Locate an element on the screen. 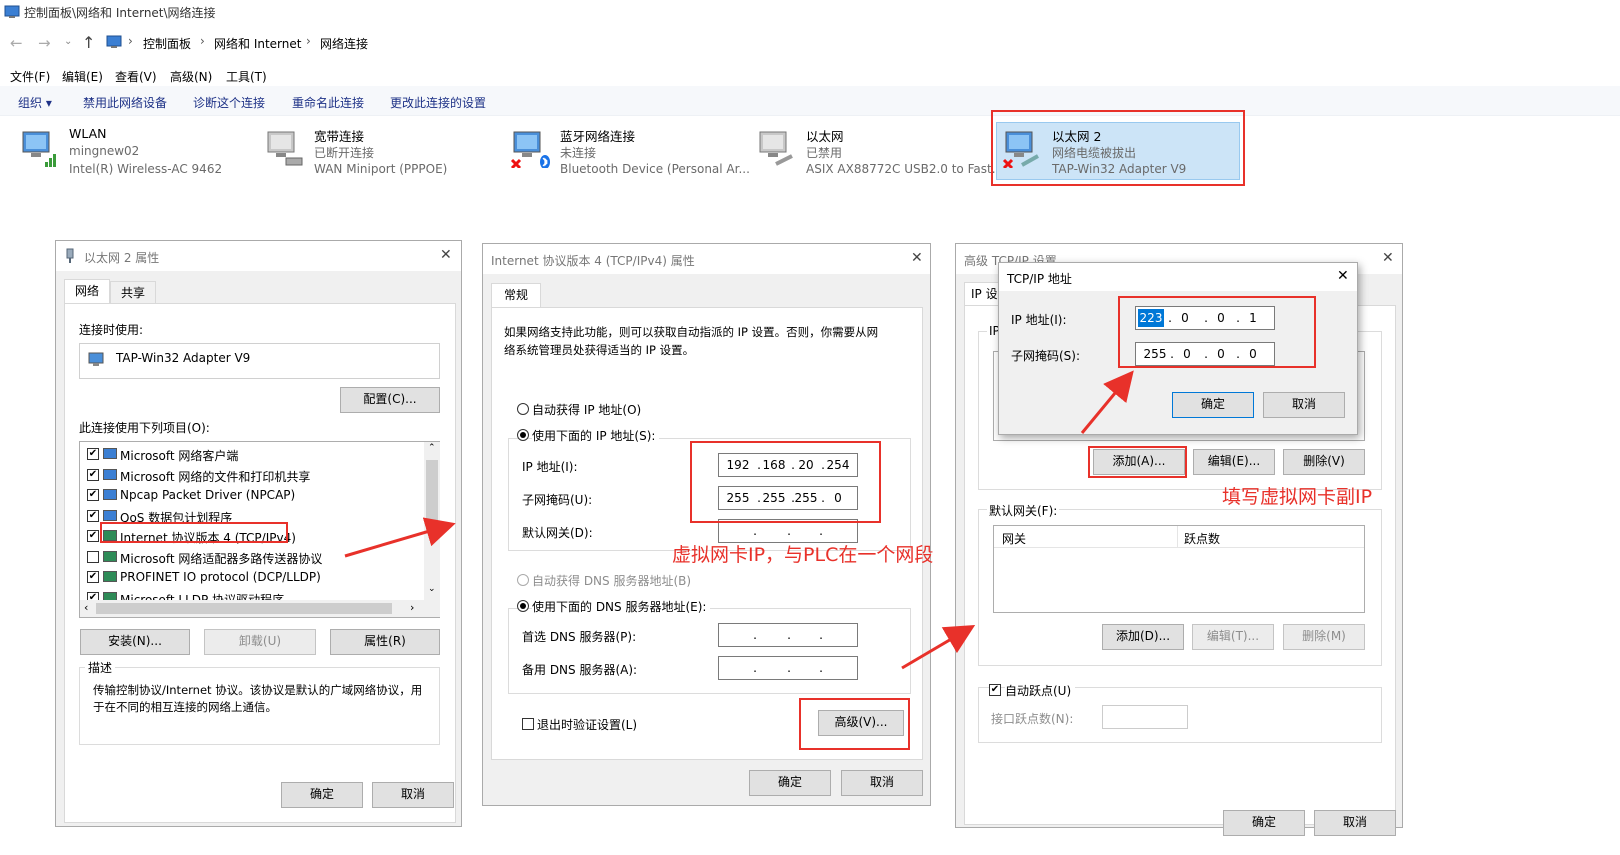  back-arrow-icon: ← is located at coordinates (16, 43).